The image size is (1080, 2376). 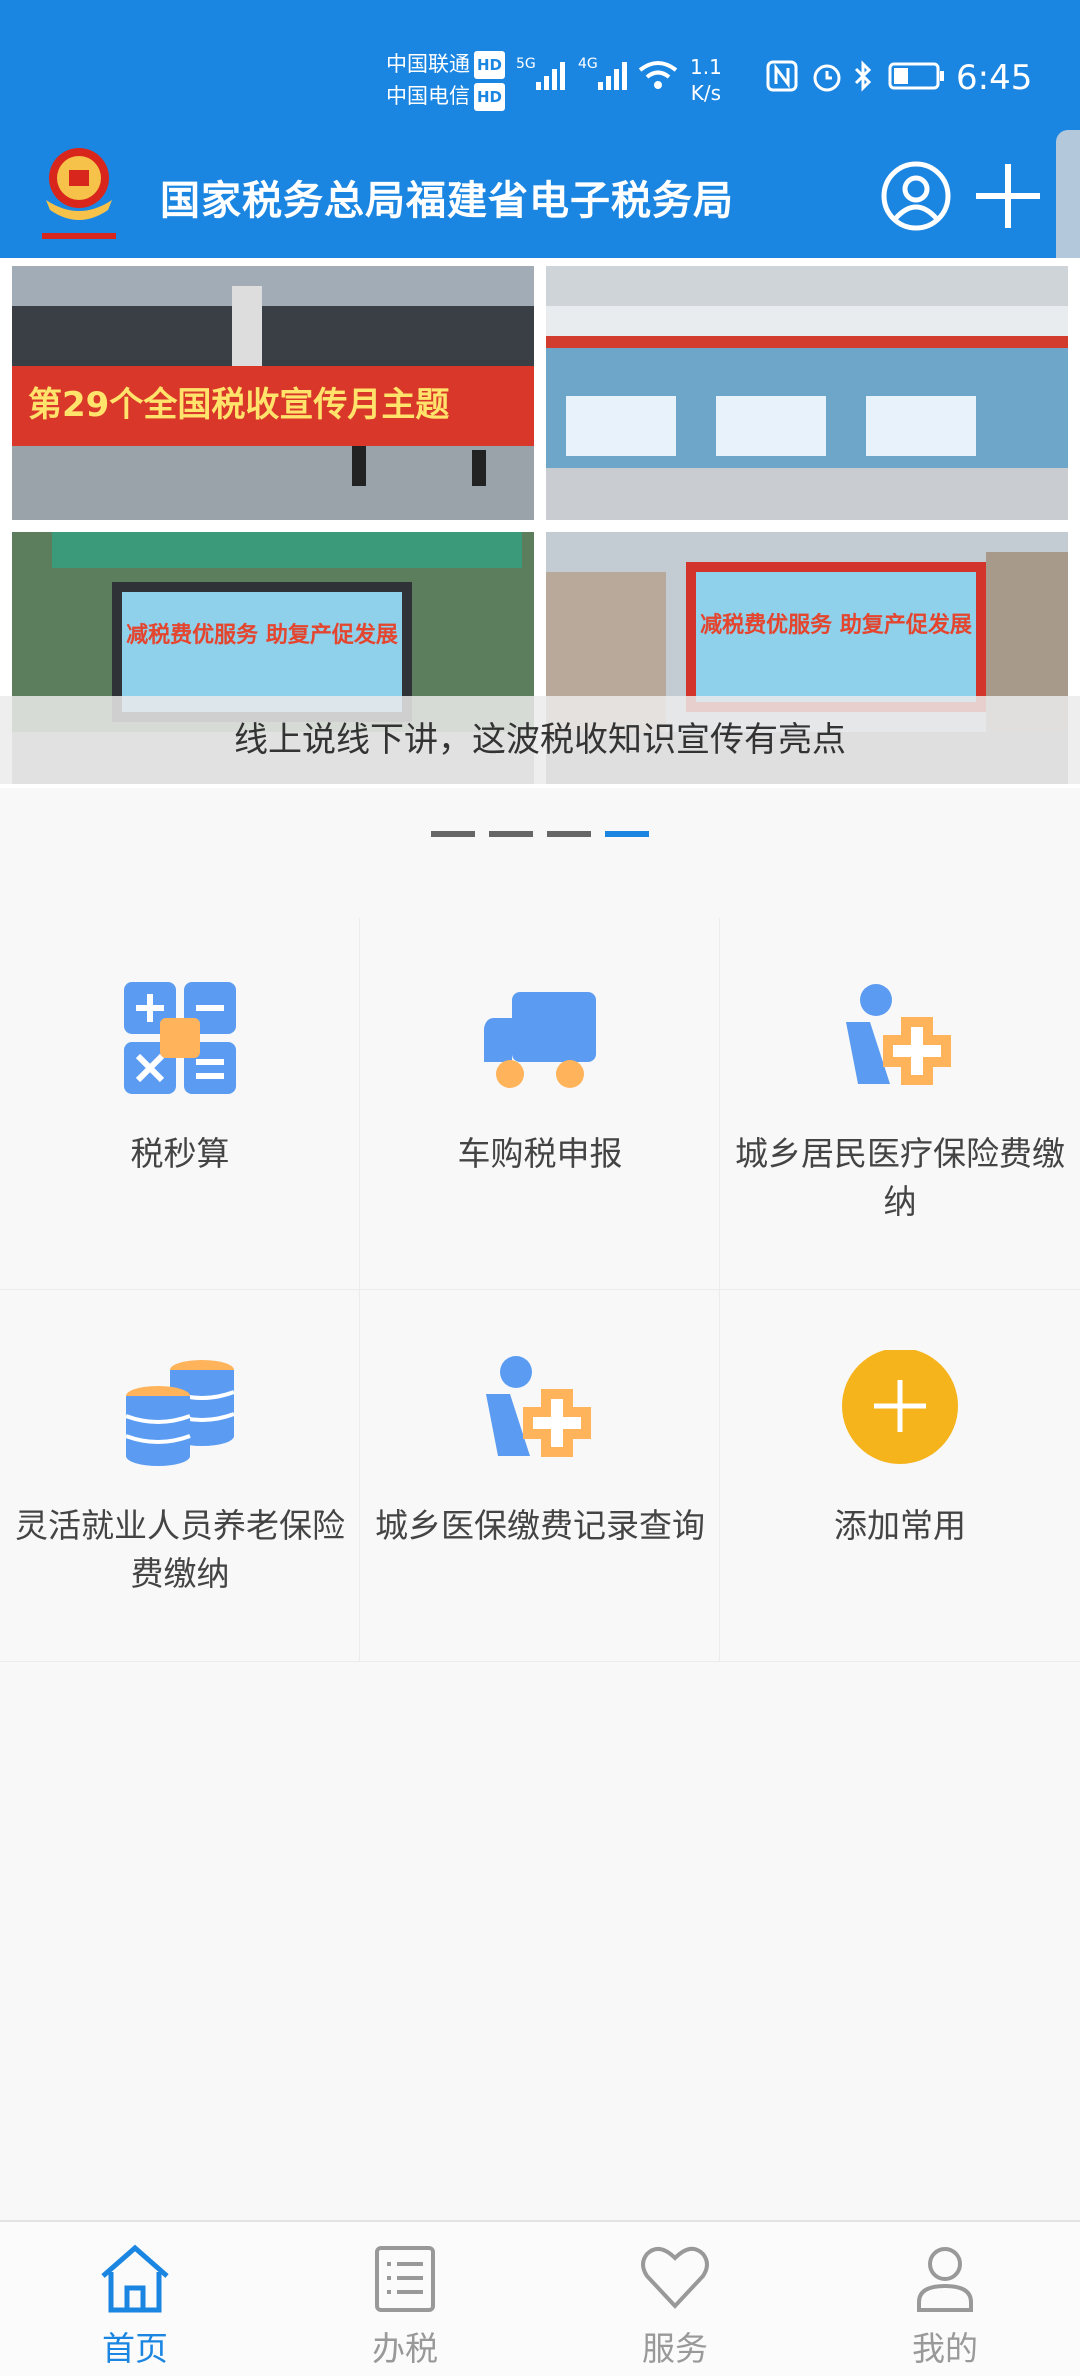 What do you see at coordinates (180, 1549) in the screenshot?
I see `quick-action-label: 灵活就业人员养老保险费缴纳` at bounding box center [180, 1549].